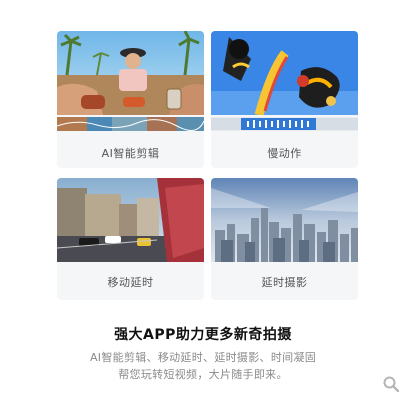 The image size is (406, 402). What do you see at coordinates (391, 384) in the screenshot?
I see `search-icon` at bounding box center [391, 384].